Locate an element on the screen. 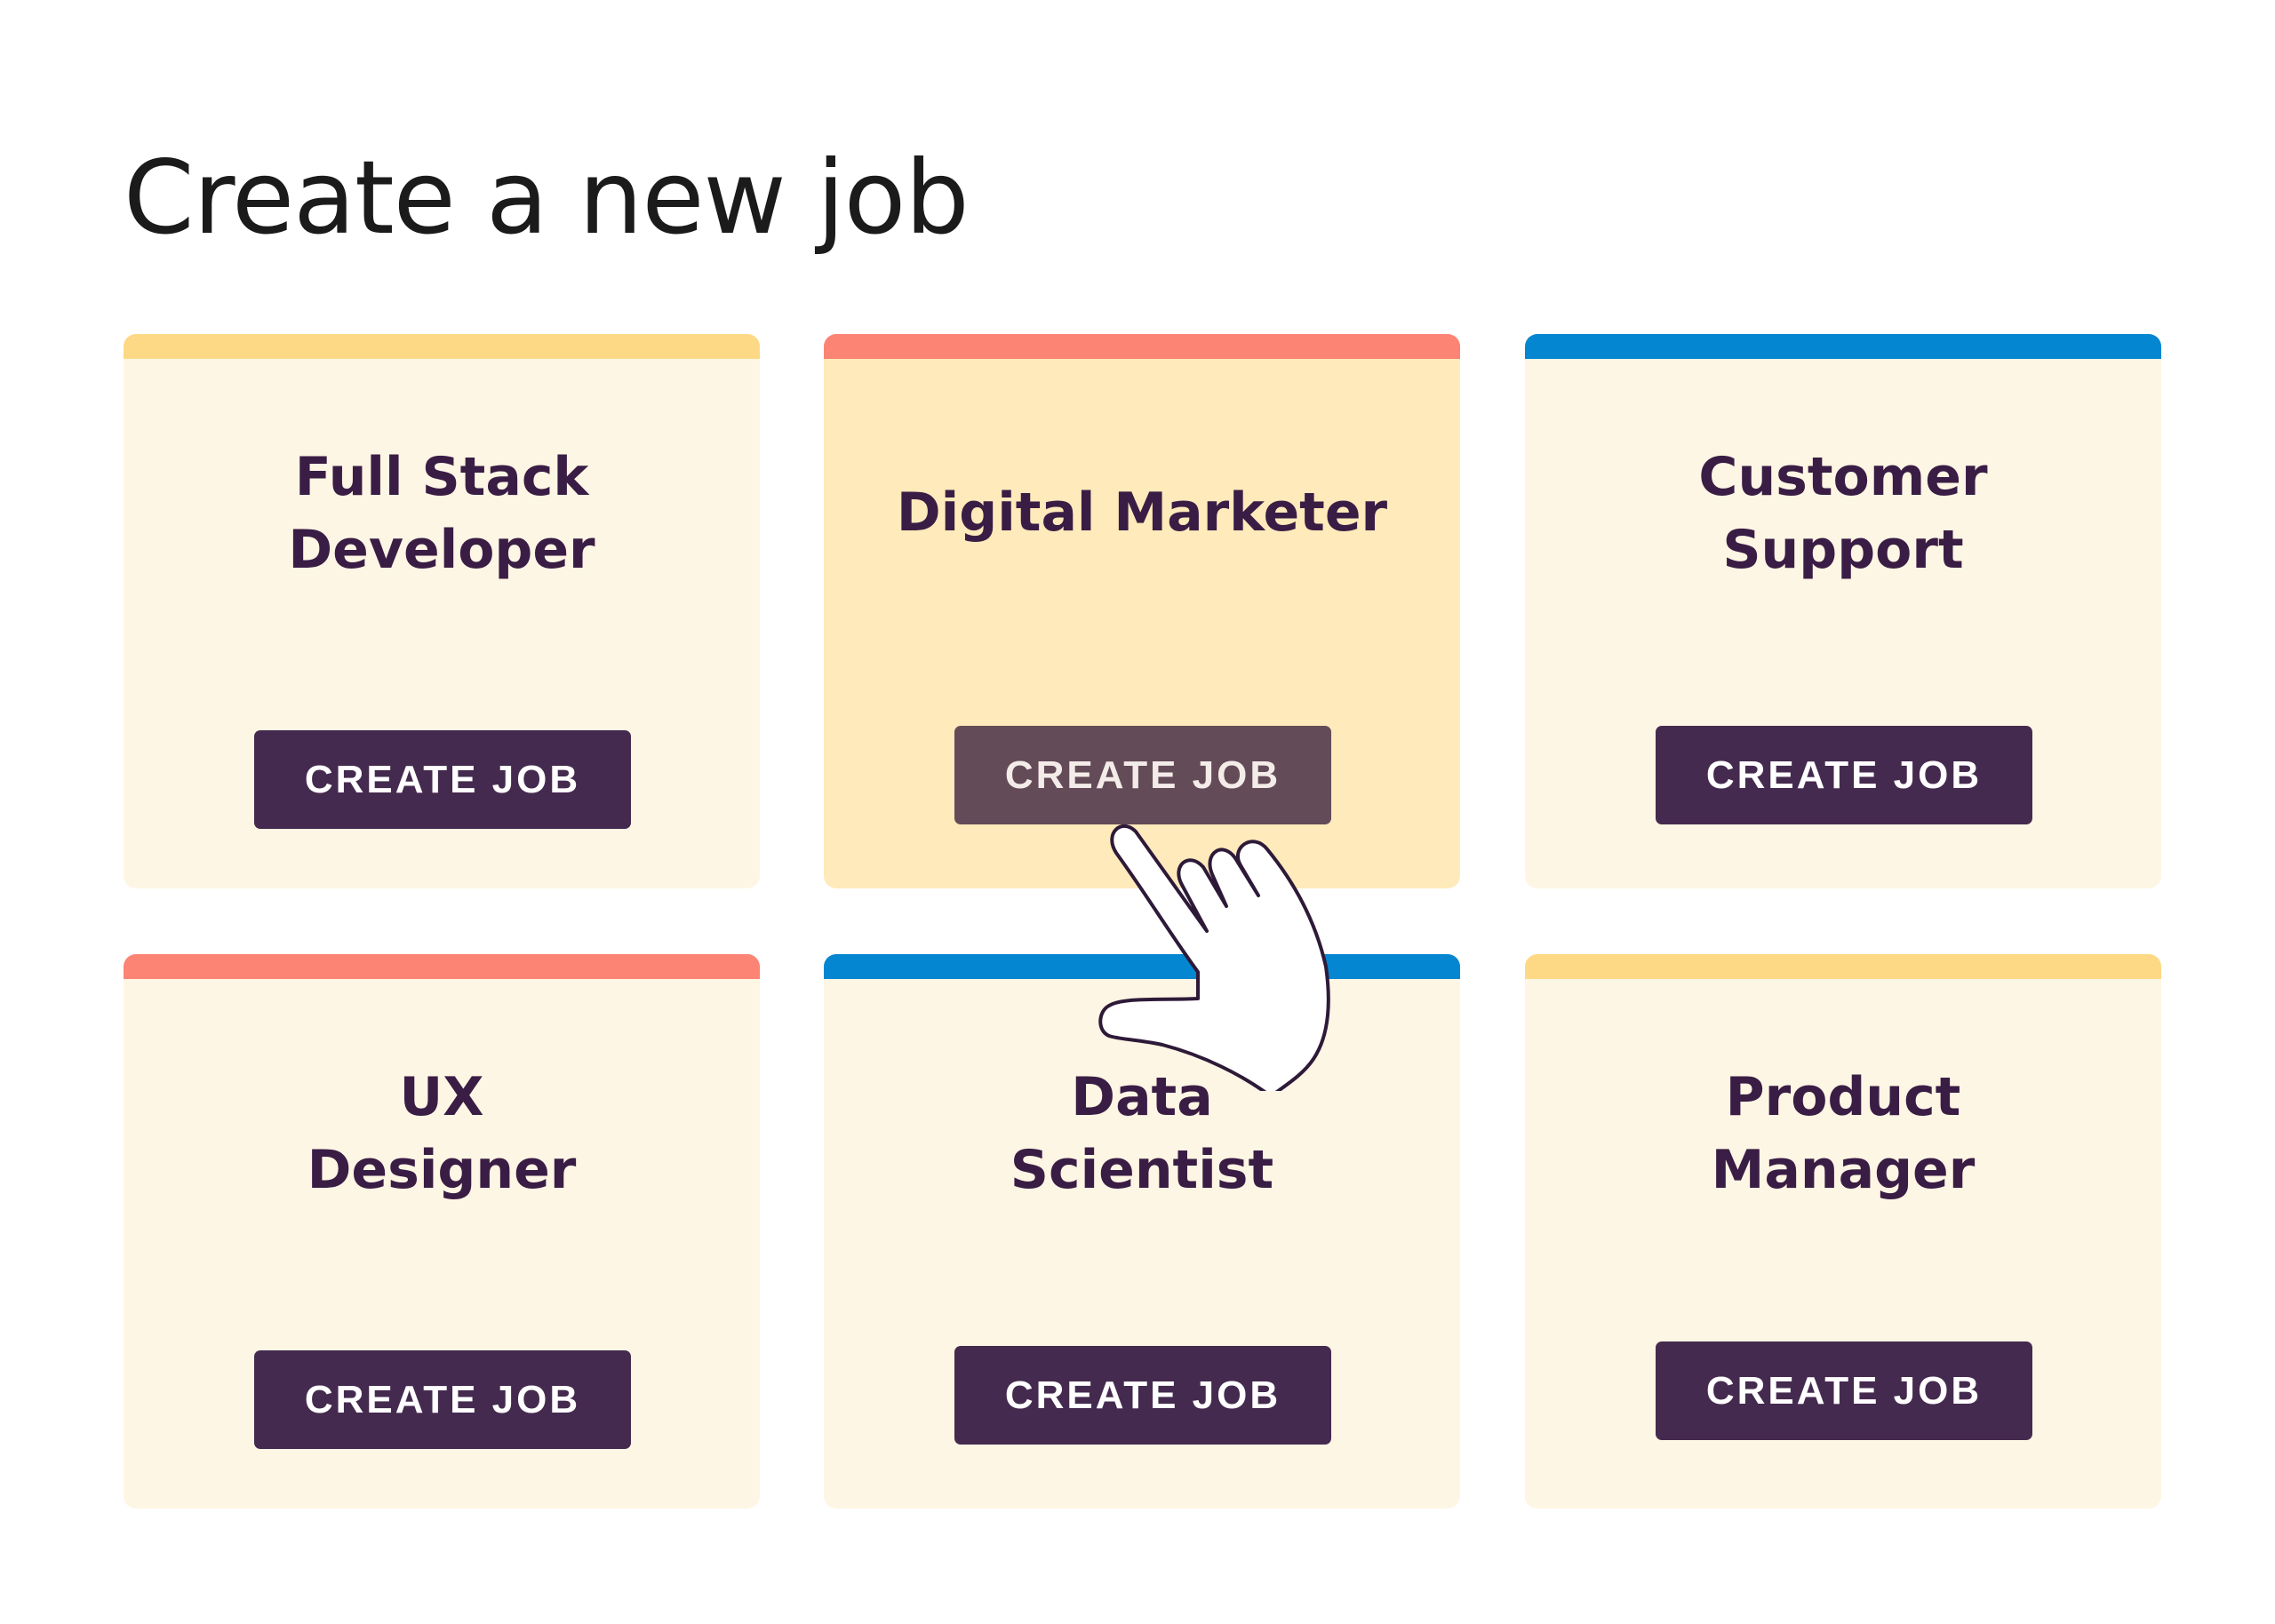  job-card-full-stack-developer: Full Stack Developer CREATE JOB is located at coordinates (442, 611).